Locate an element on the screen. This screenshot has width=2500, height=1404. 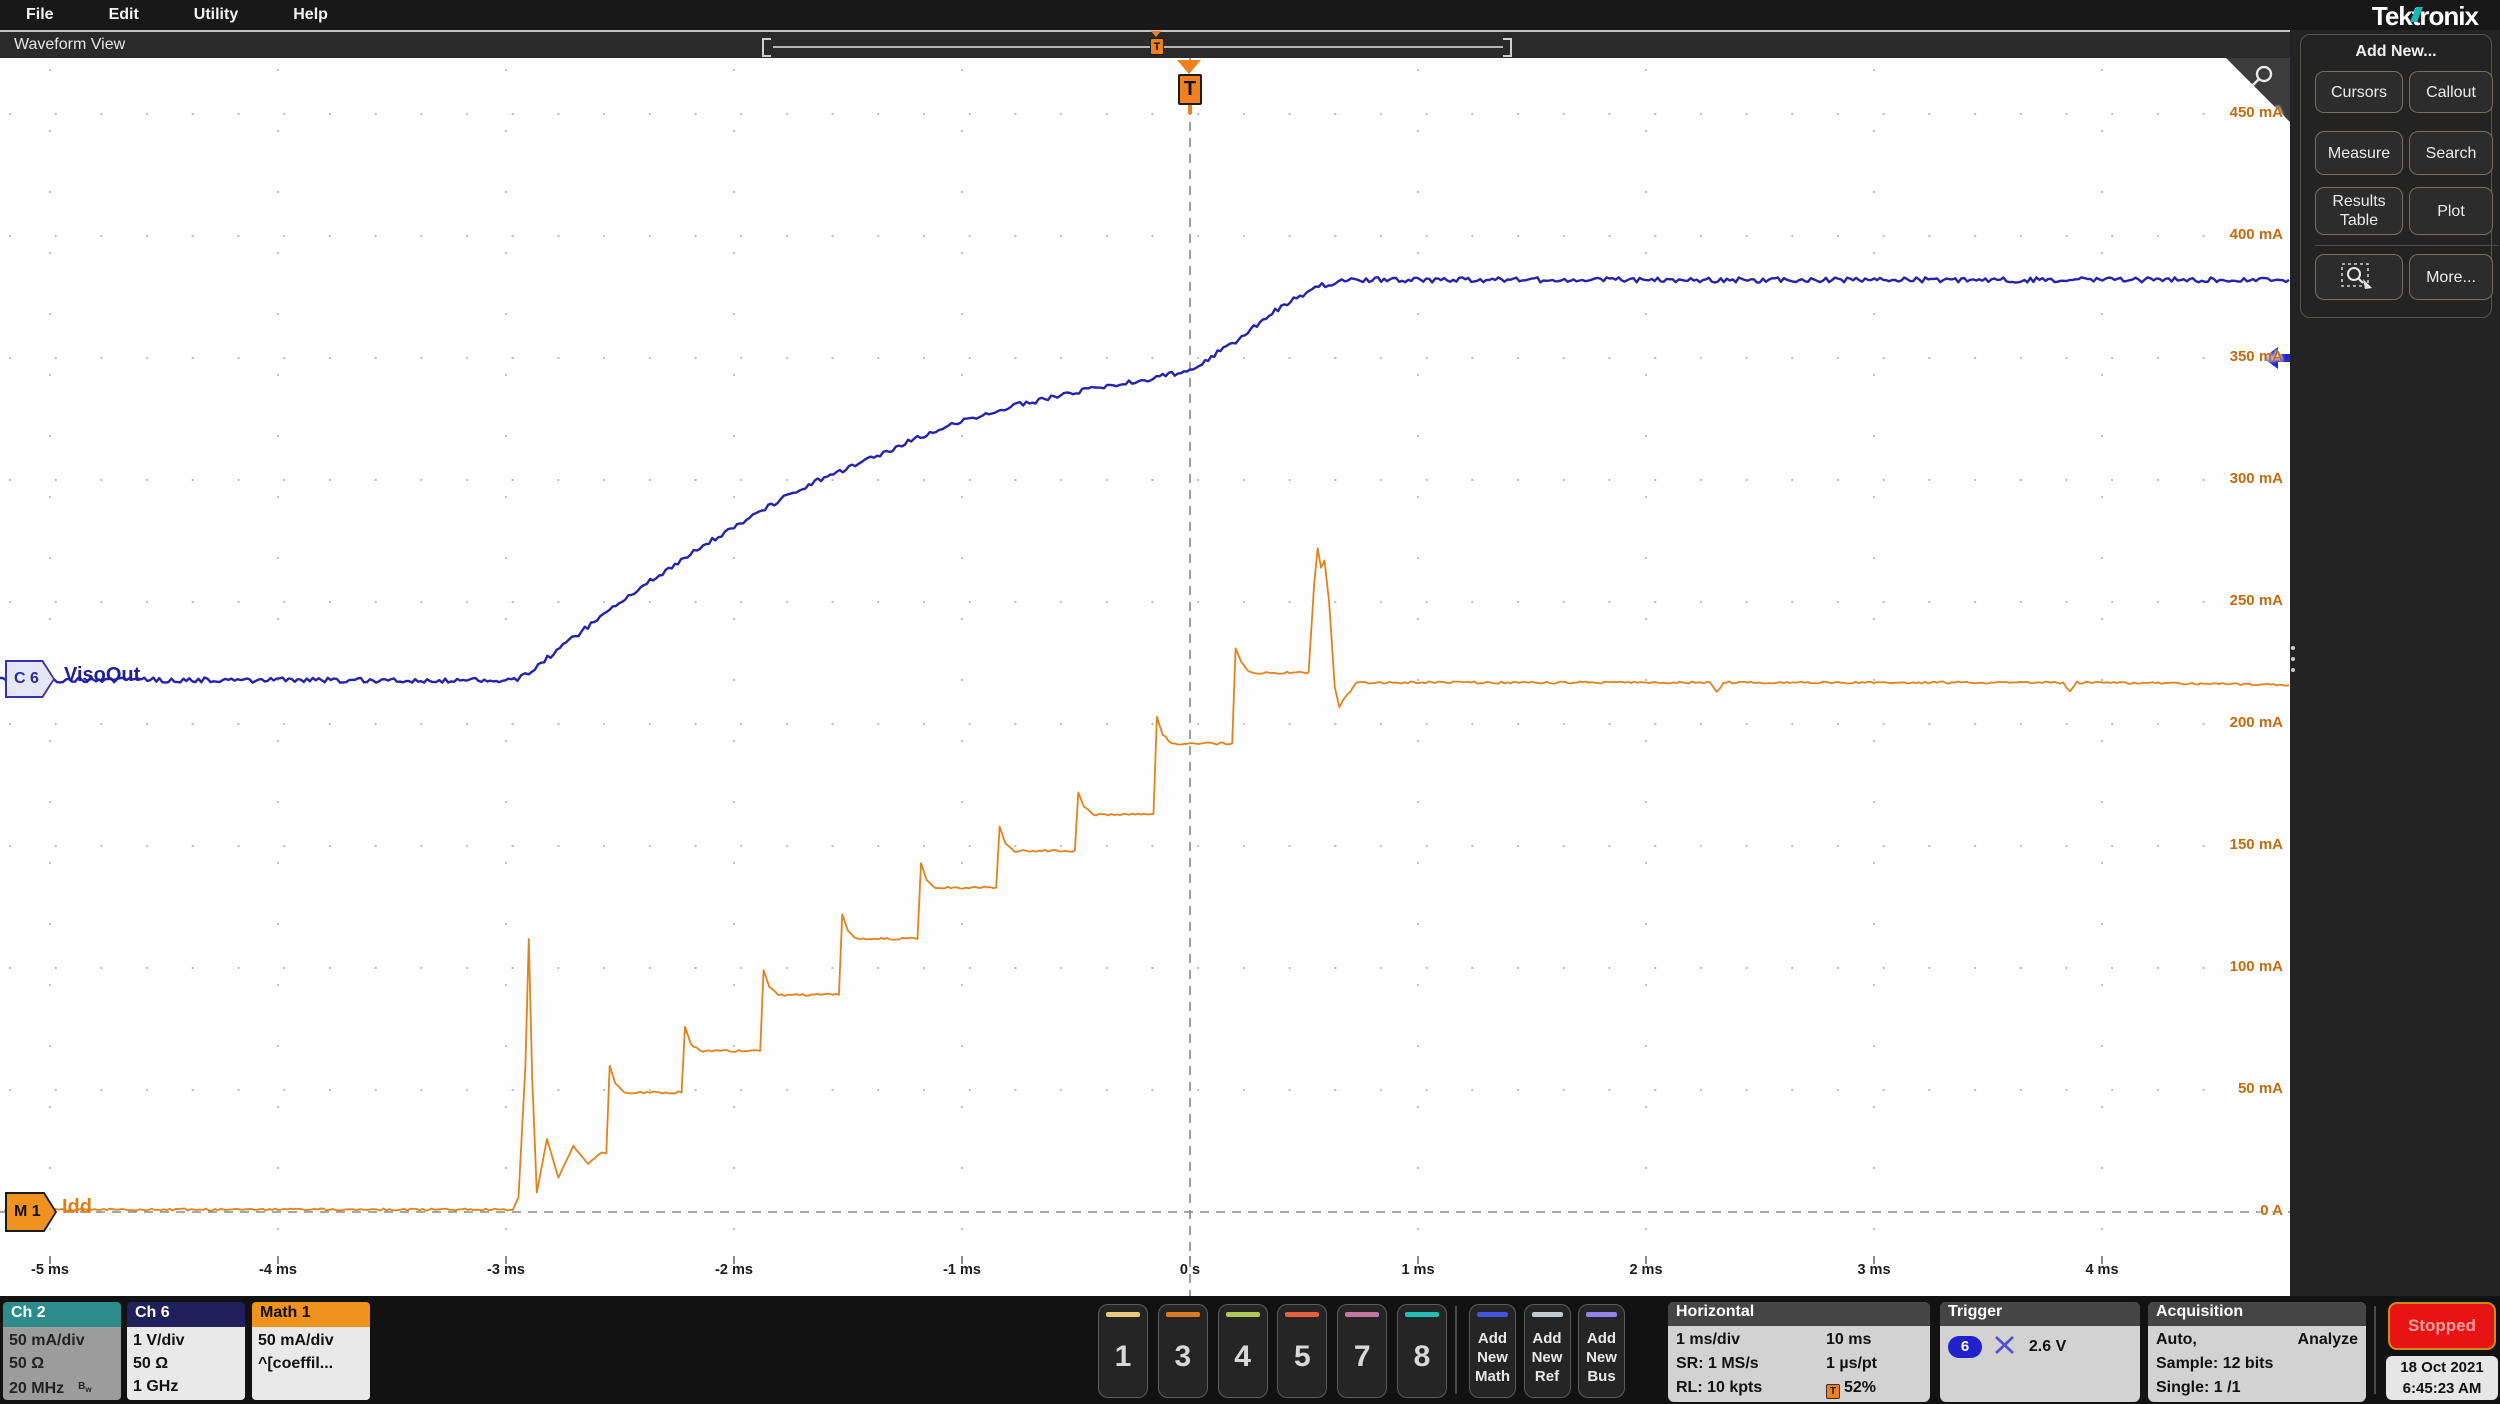
channel-badge-line: 50 mA/div is located at coordinates (47, 1340).